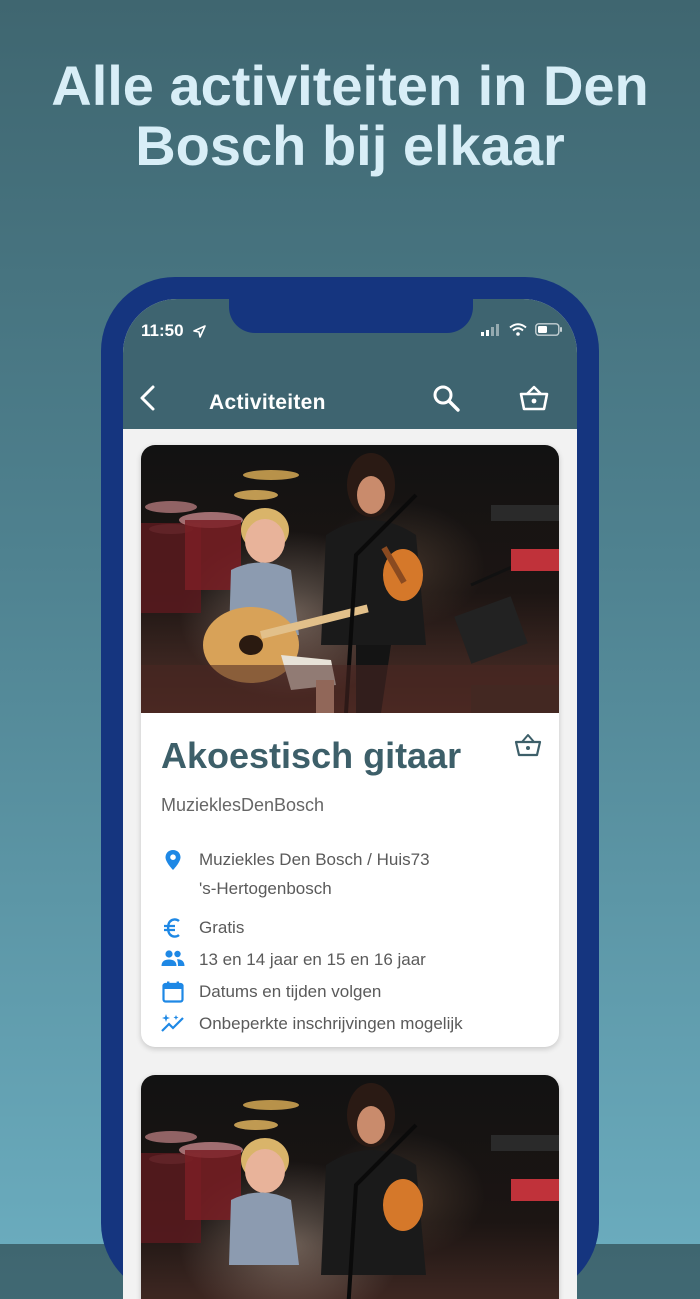  I want to click on detail-schedule: Datums en tijden volgen, so click(351, 992).